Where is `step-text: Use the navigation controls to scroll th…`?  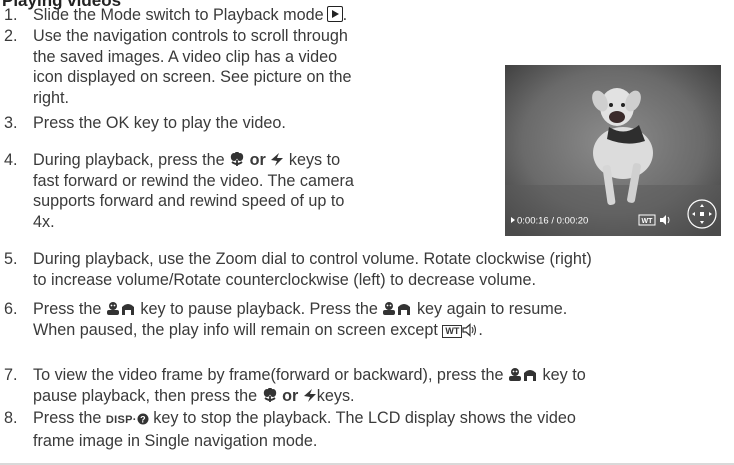 step-text: Use the navigation controls to scroll th… is located at coordinates (192, 67).